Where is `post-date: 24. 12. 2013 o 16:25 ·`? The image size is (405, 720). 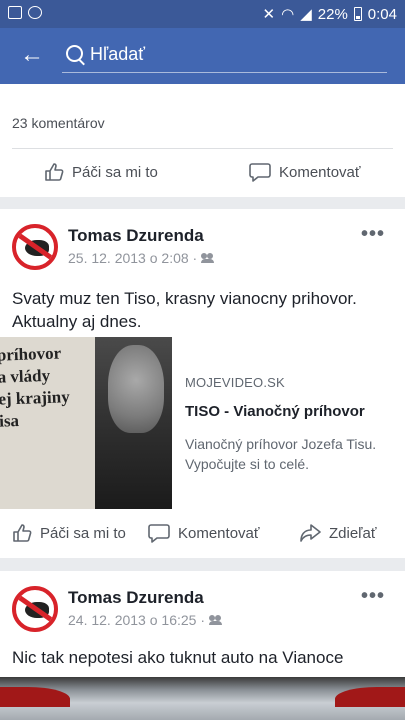 post-date: 24. 12. 2013 o 16:25 · is located at coordinates (136, 620).